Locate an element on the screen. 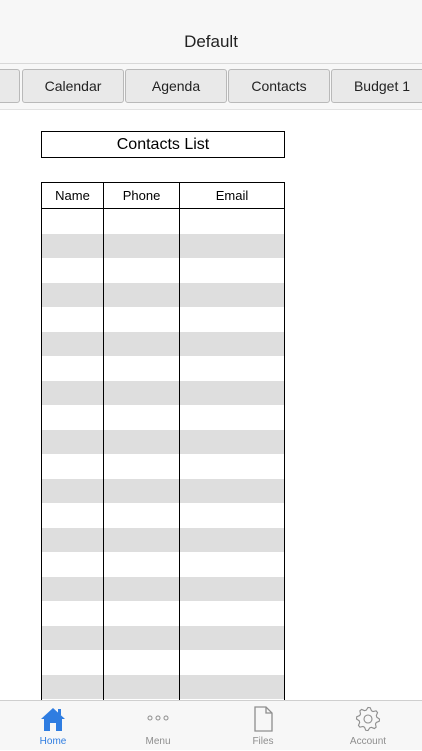 The height and width of the screenshot is (751, 422). tab-budget-1: Budget 1 is located at coordinates (376, 86).